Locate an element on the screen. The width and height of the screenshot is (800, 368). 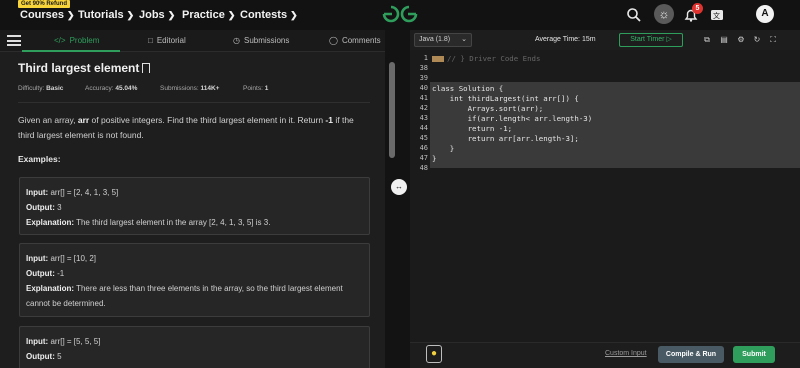
tab-comments: ◯ Comments is located at coordinates (355, 40).